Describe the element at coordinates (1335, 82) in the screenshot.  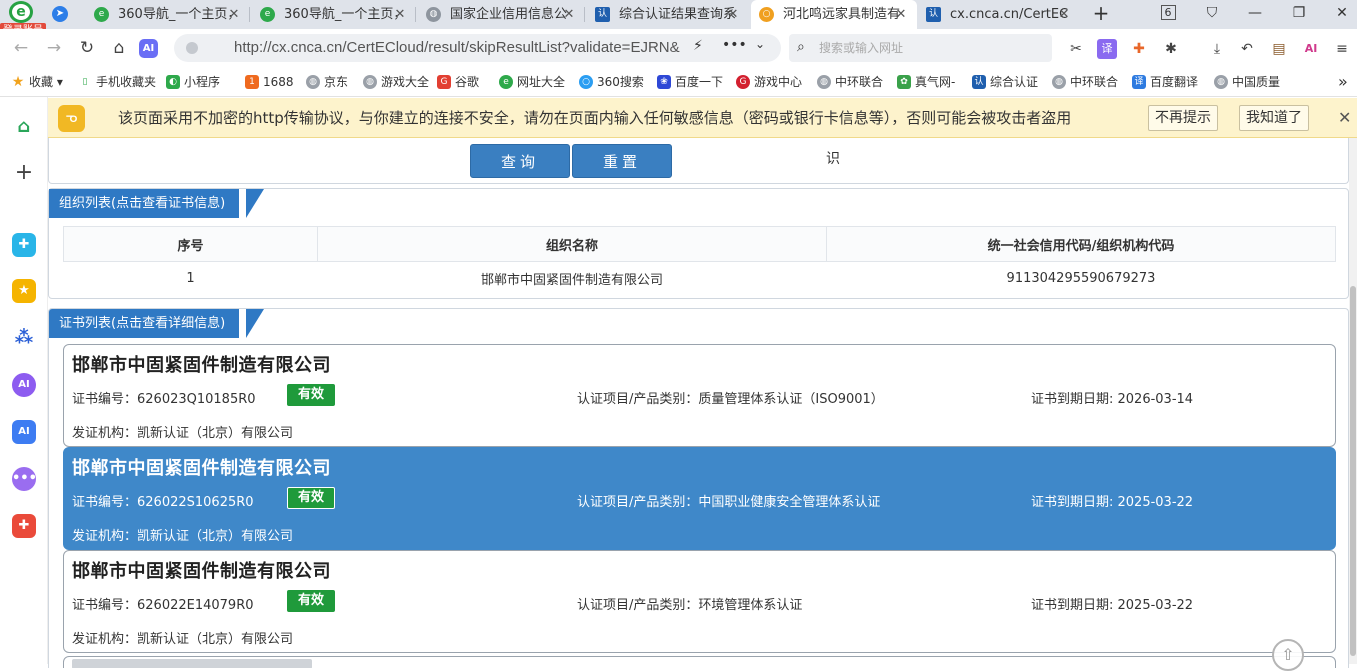
I see `bookmarks-more-button: »` at that location.